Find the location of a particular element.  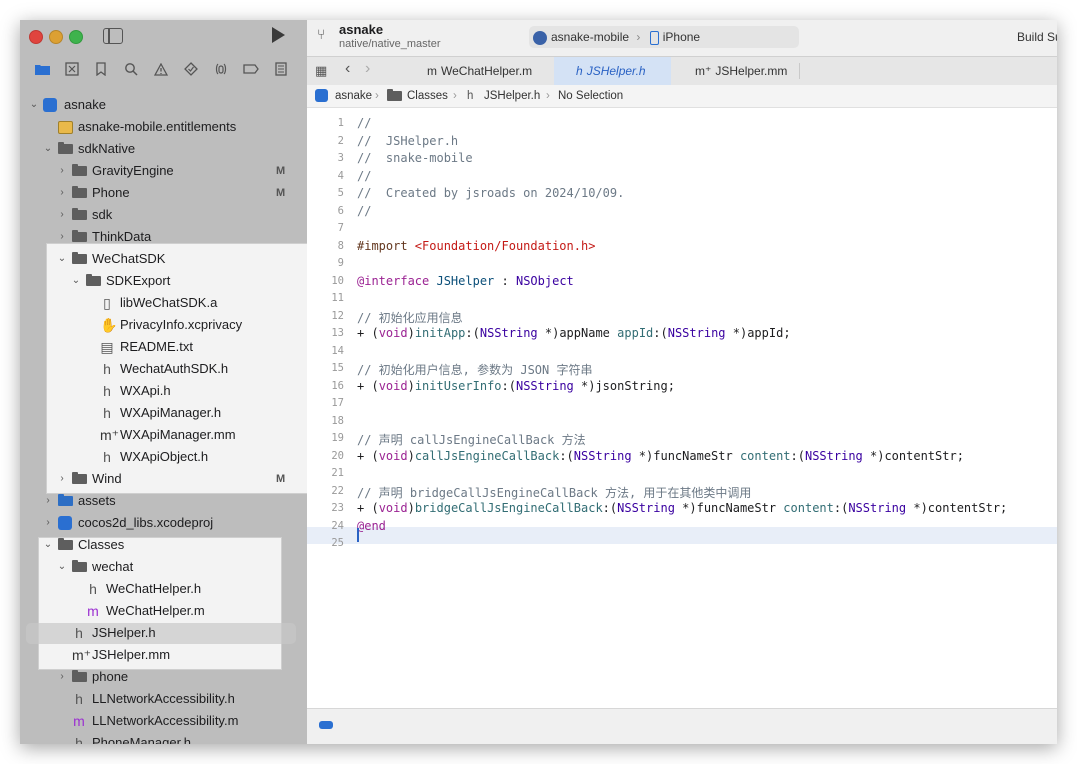

project-navigator-icon is located at coordinates (42, 69).